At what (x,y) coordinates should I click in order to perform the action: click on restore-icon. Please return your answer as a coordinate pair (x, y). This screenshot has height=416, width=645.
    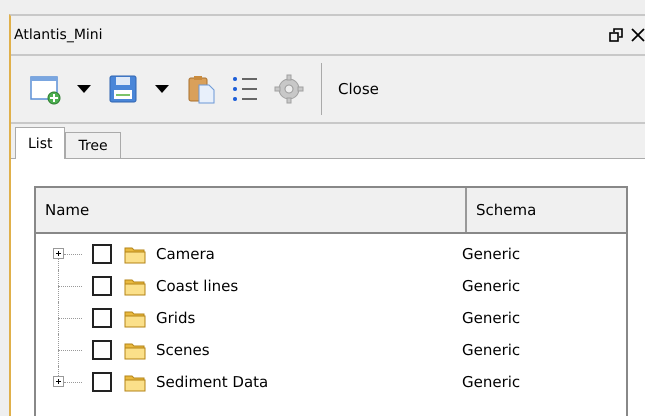
    Looking at the image, I should click on (616, 35).